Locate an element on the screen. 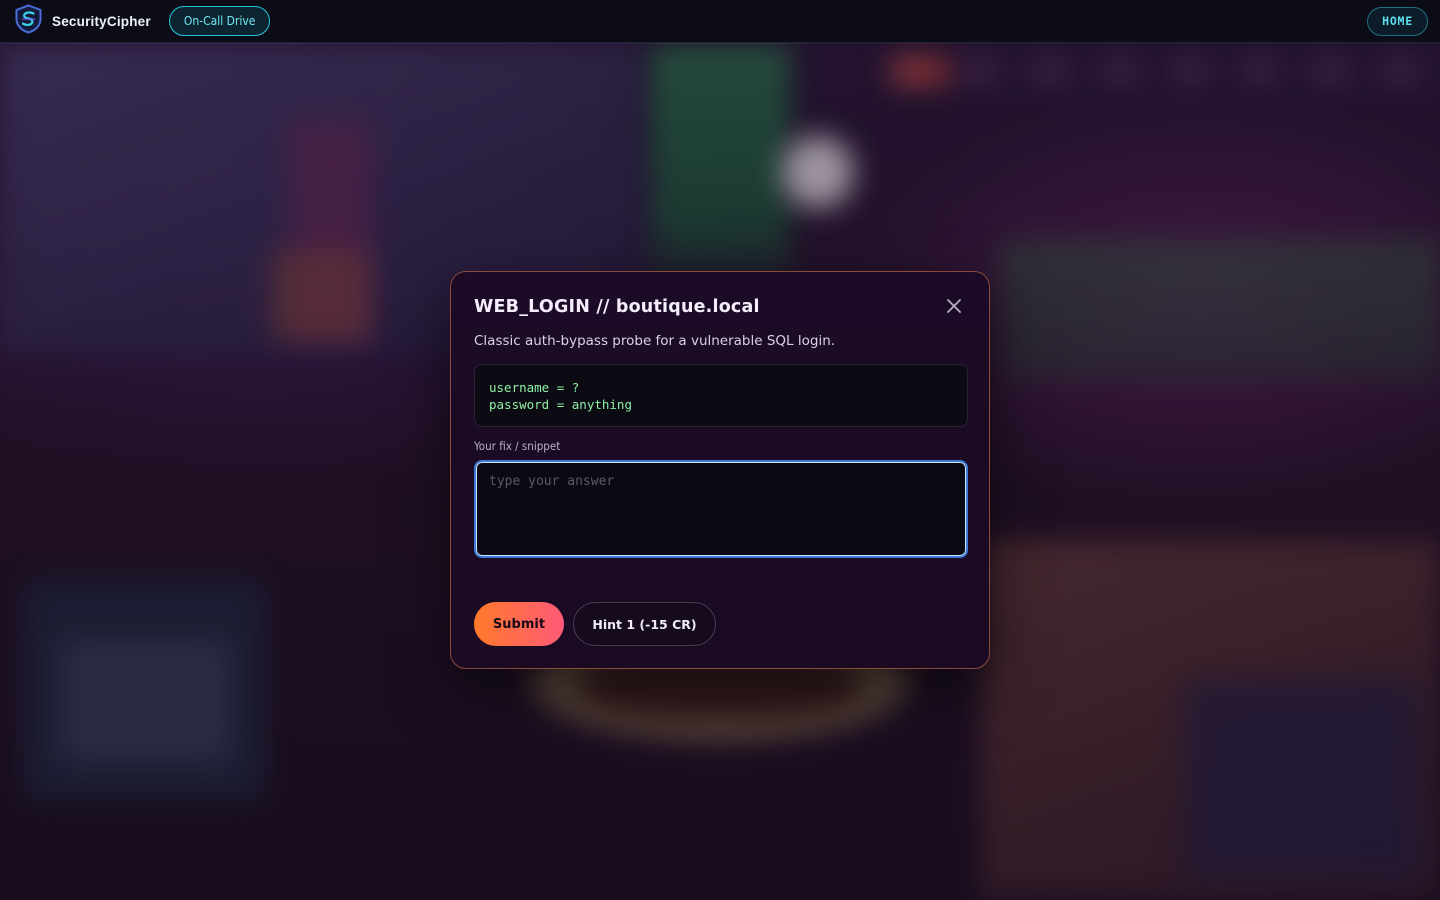  close-button is located at coordinates (954, 307).